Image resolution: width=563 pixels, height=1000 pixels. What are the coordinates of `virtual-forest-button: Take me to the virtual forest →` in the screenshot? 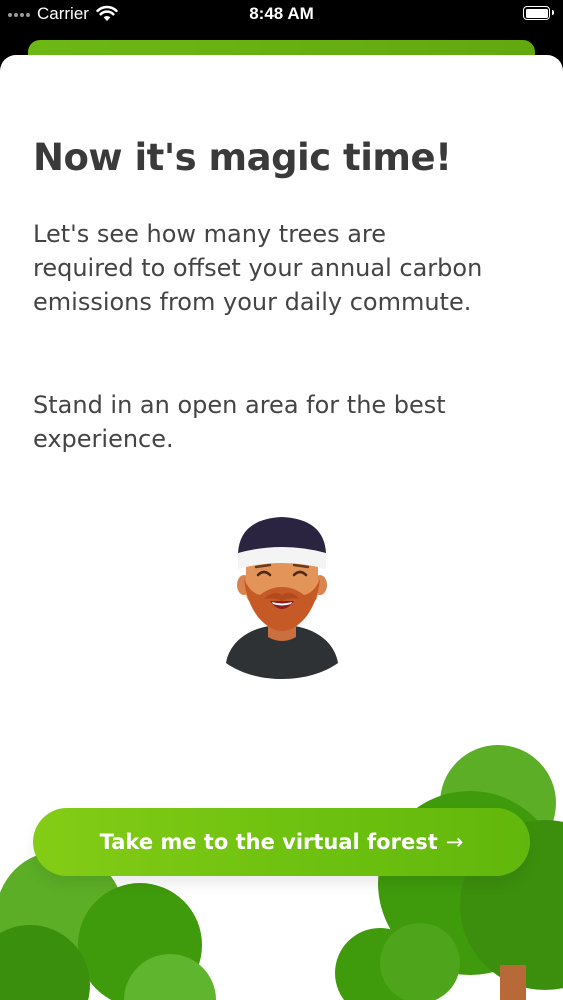 It's located at (281, 842).